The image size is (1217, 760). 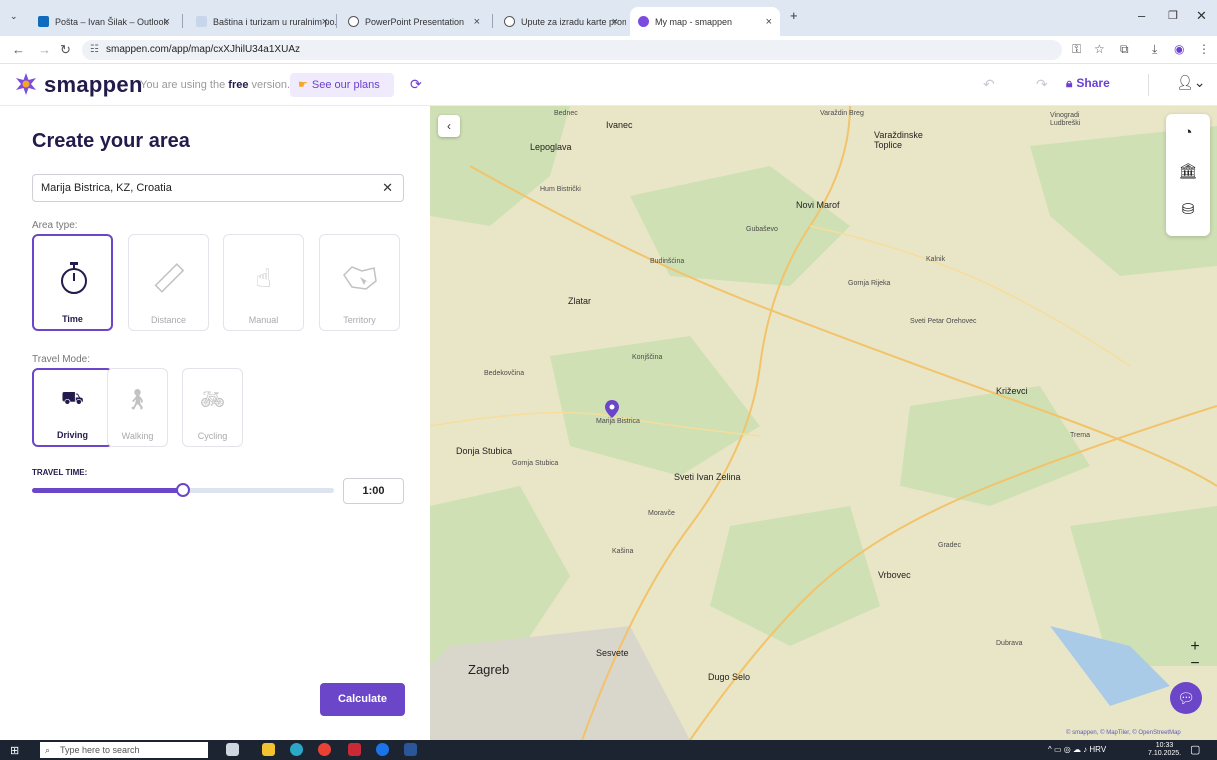 I want to click on redo-icon: ↷, so click(x=1042, y=84).